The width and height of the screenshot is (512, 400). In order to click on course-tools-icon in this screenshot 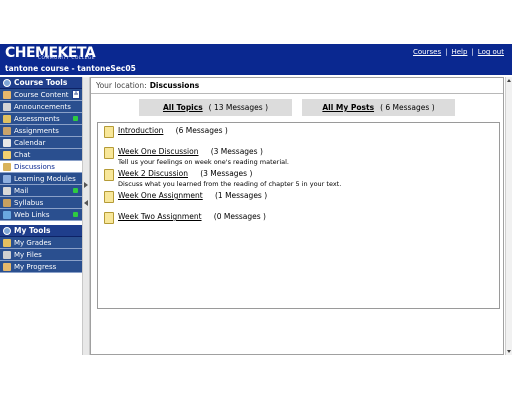, I will do `click(7, 82)`.